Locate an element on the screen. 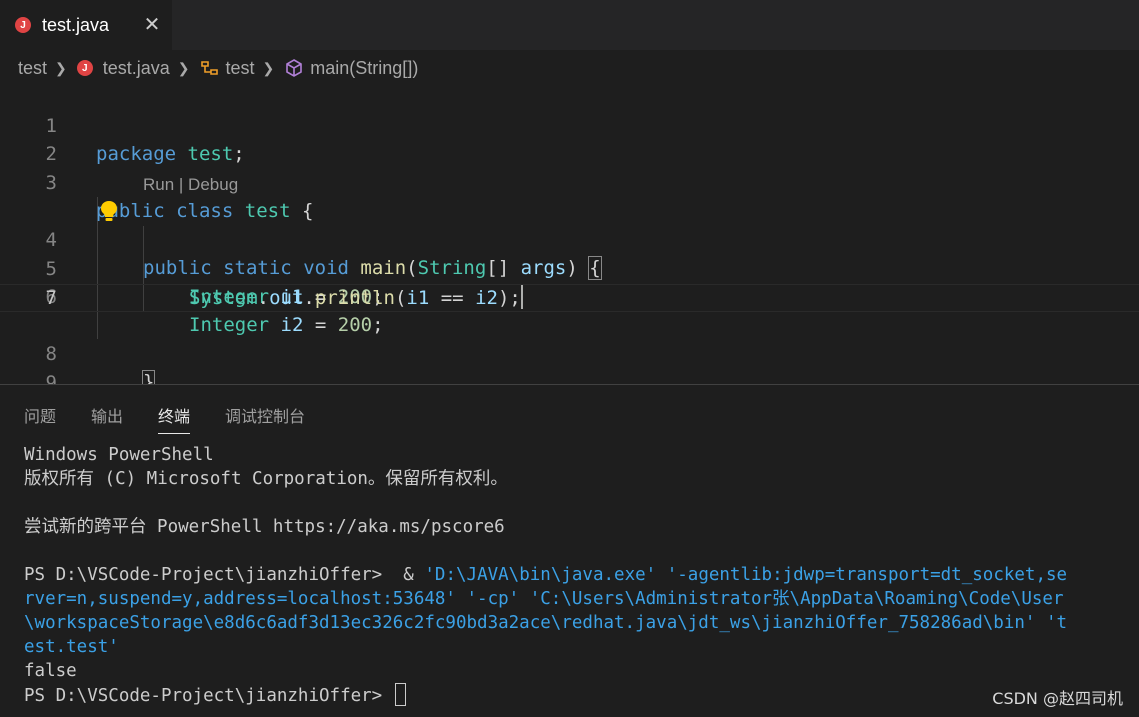 Image resolution: width=1139 pixels, height=717 pixels. class-icon is located at coordinates (210, 68).